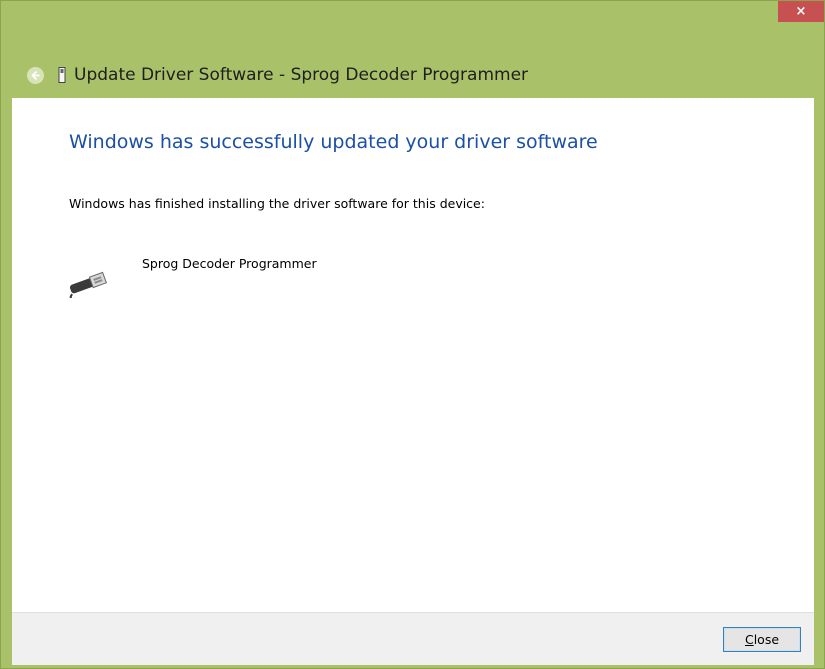 The image size is (825, 669). I want to click on device-name: Sprog Decoder Programmer, so click(229, 263).